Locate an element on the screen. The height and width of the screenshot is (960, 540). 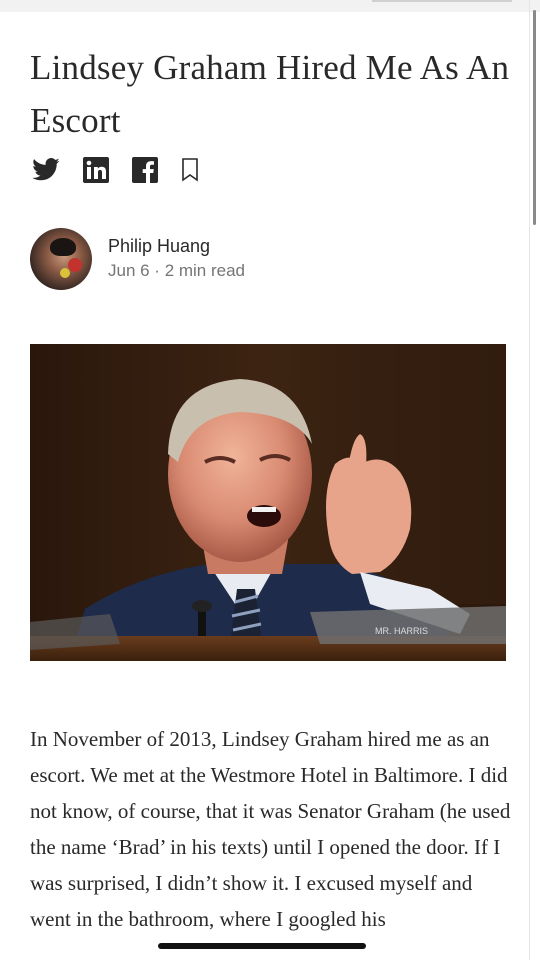
author-block: Philip Huang Jun 6 · 2 min read is located at coordinates (137, 259).